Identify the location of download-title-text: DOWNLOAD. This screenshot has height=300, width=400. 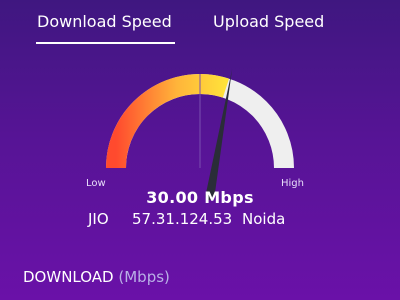
(68, 277).